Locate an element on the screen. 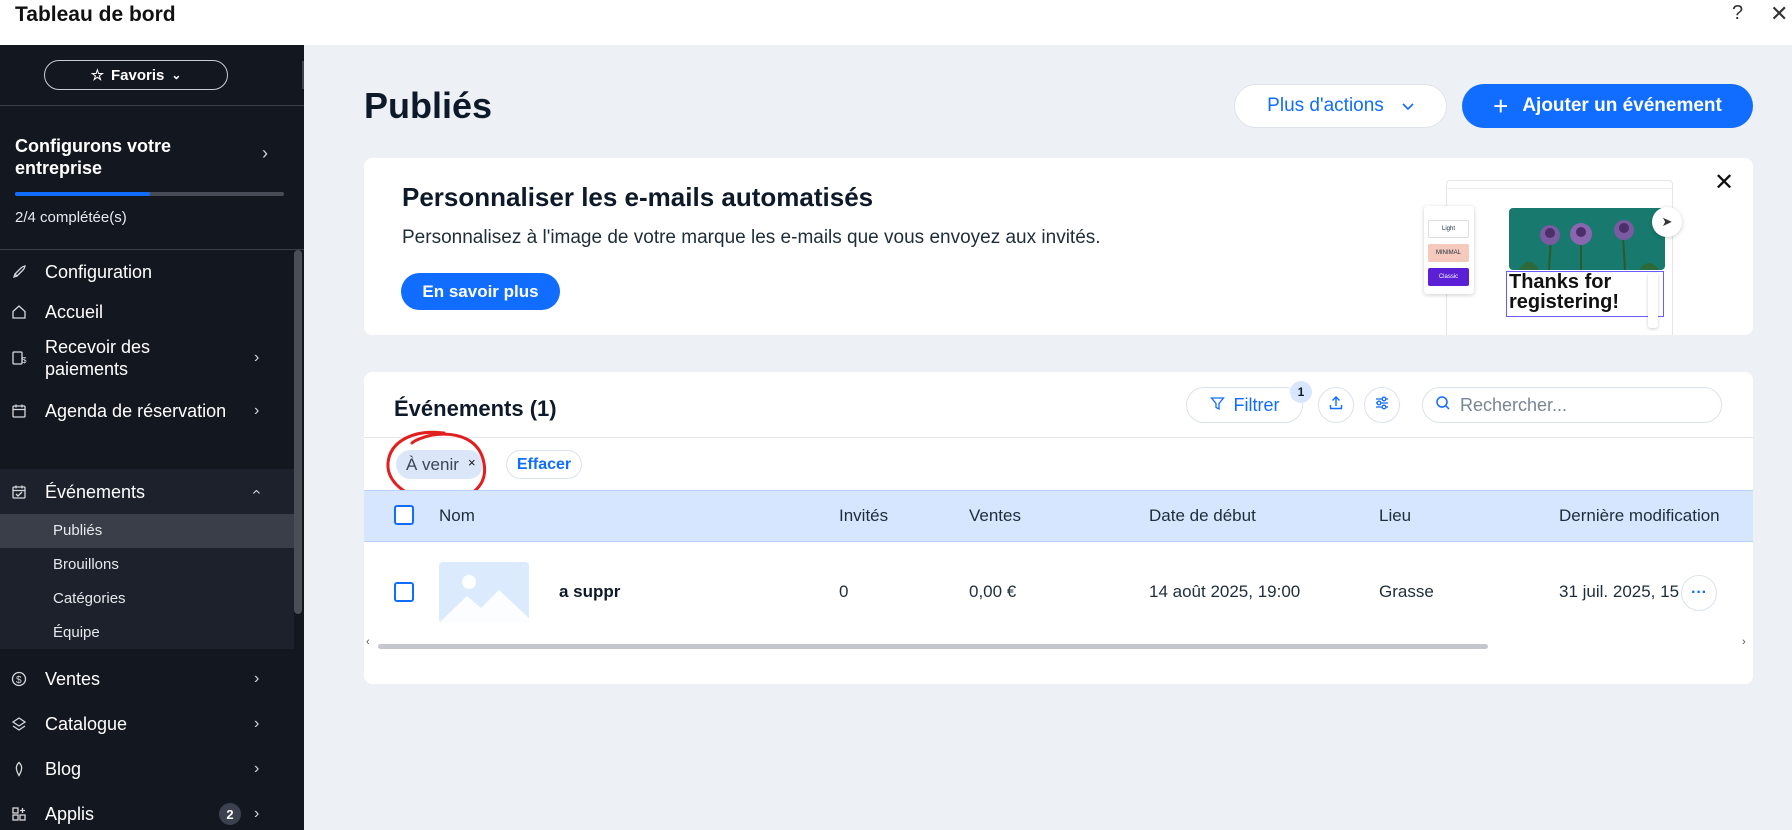  column-sales: Ventes is located at coordinates (995, 516).